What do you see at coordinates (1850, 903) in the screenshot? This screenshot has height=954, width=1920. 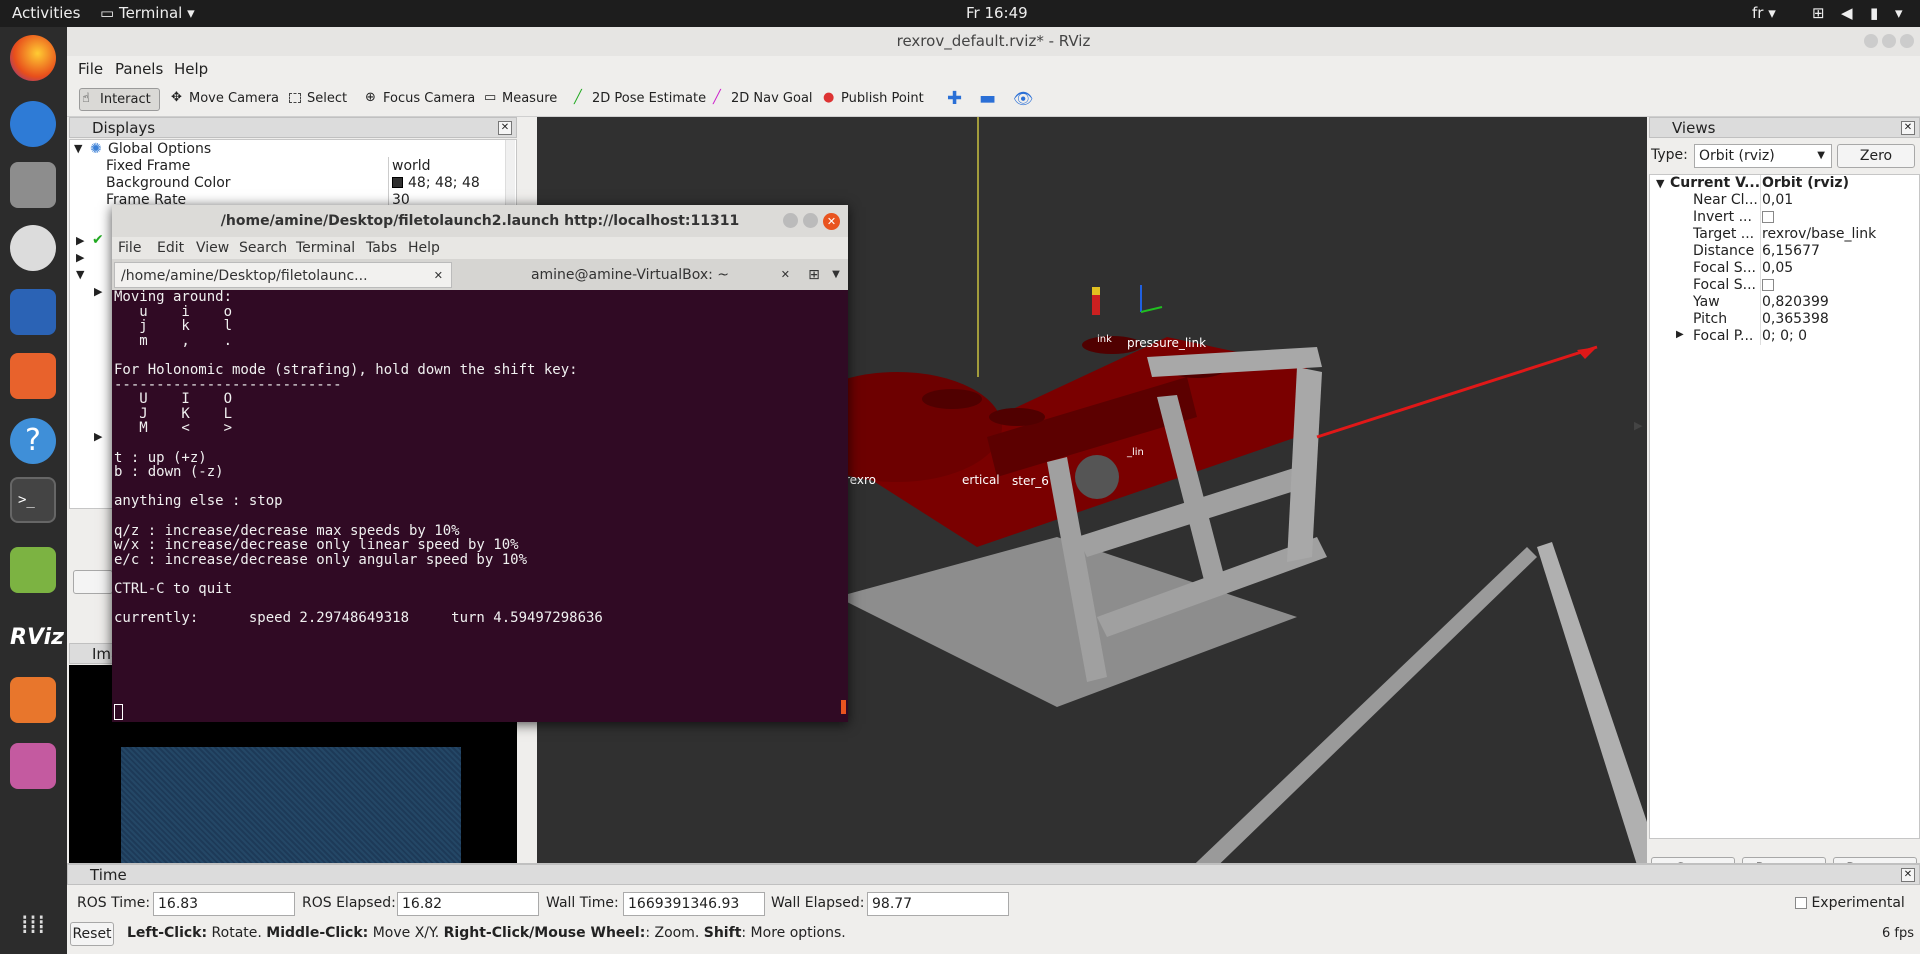 I see `experimental-checkbox: Experimental` at bounding box center [1850, 903].